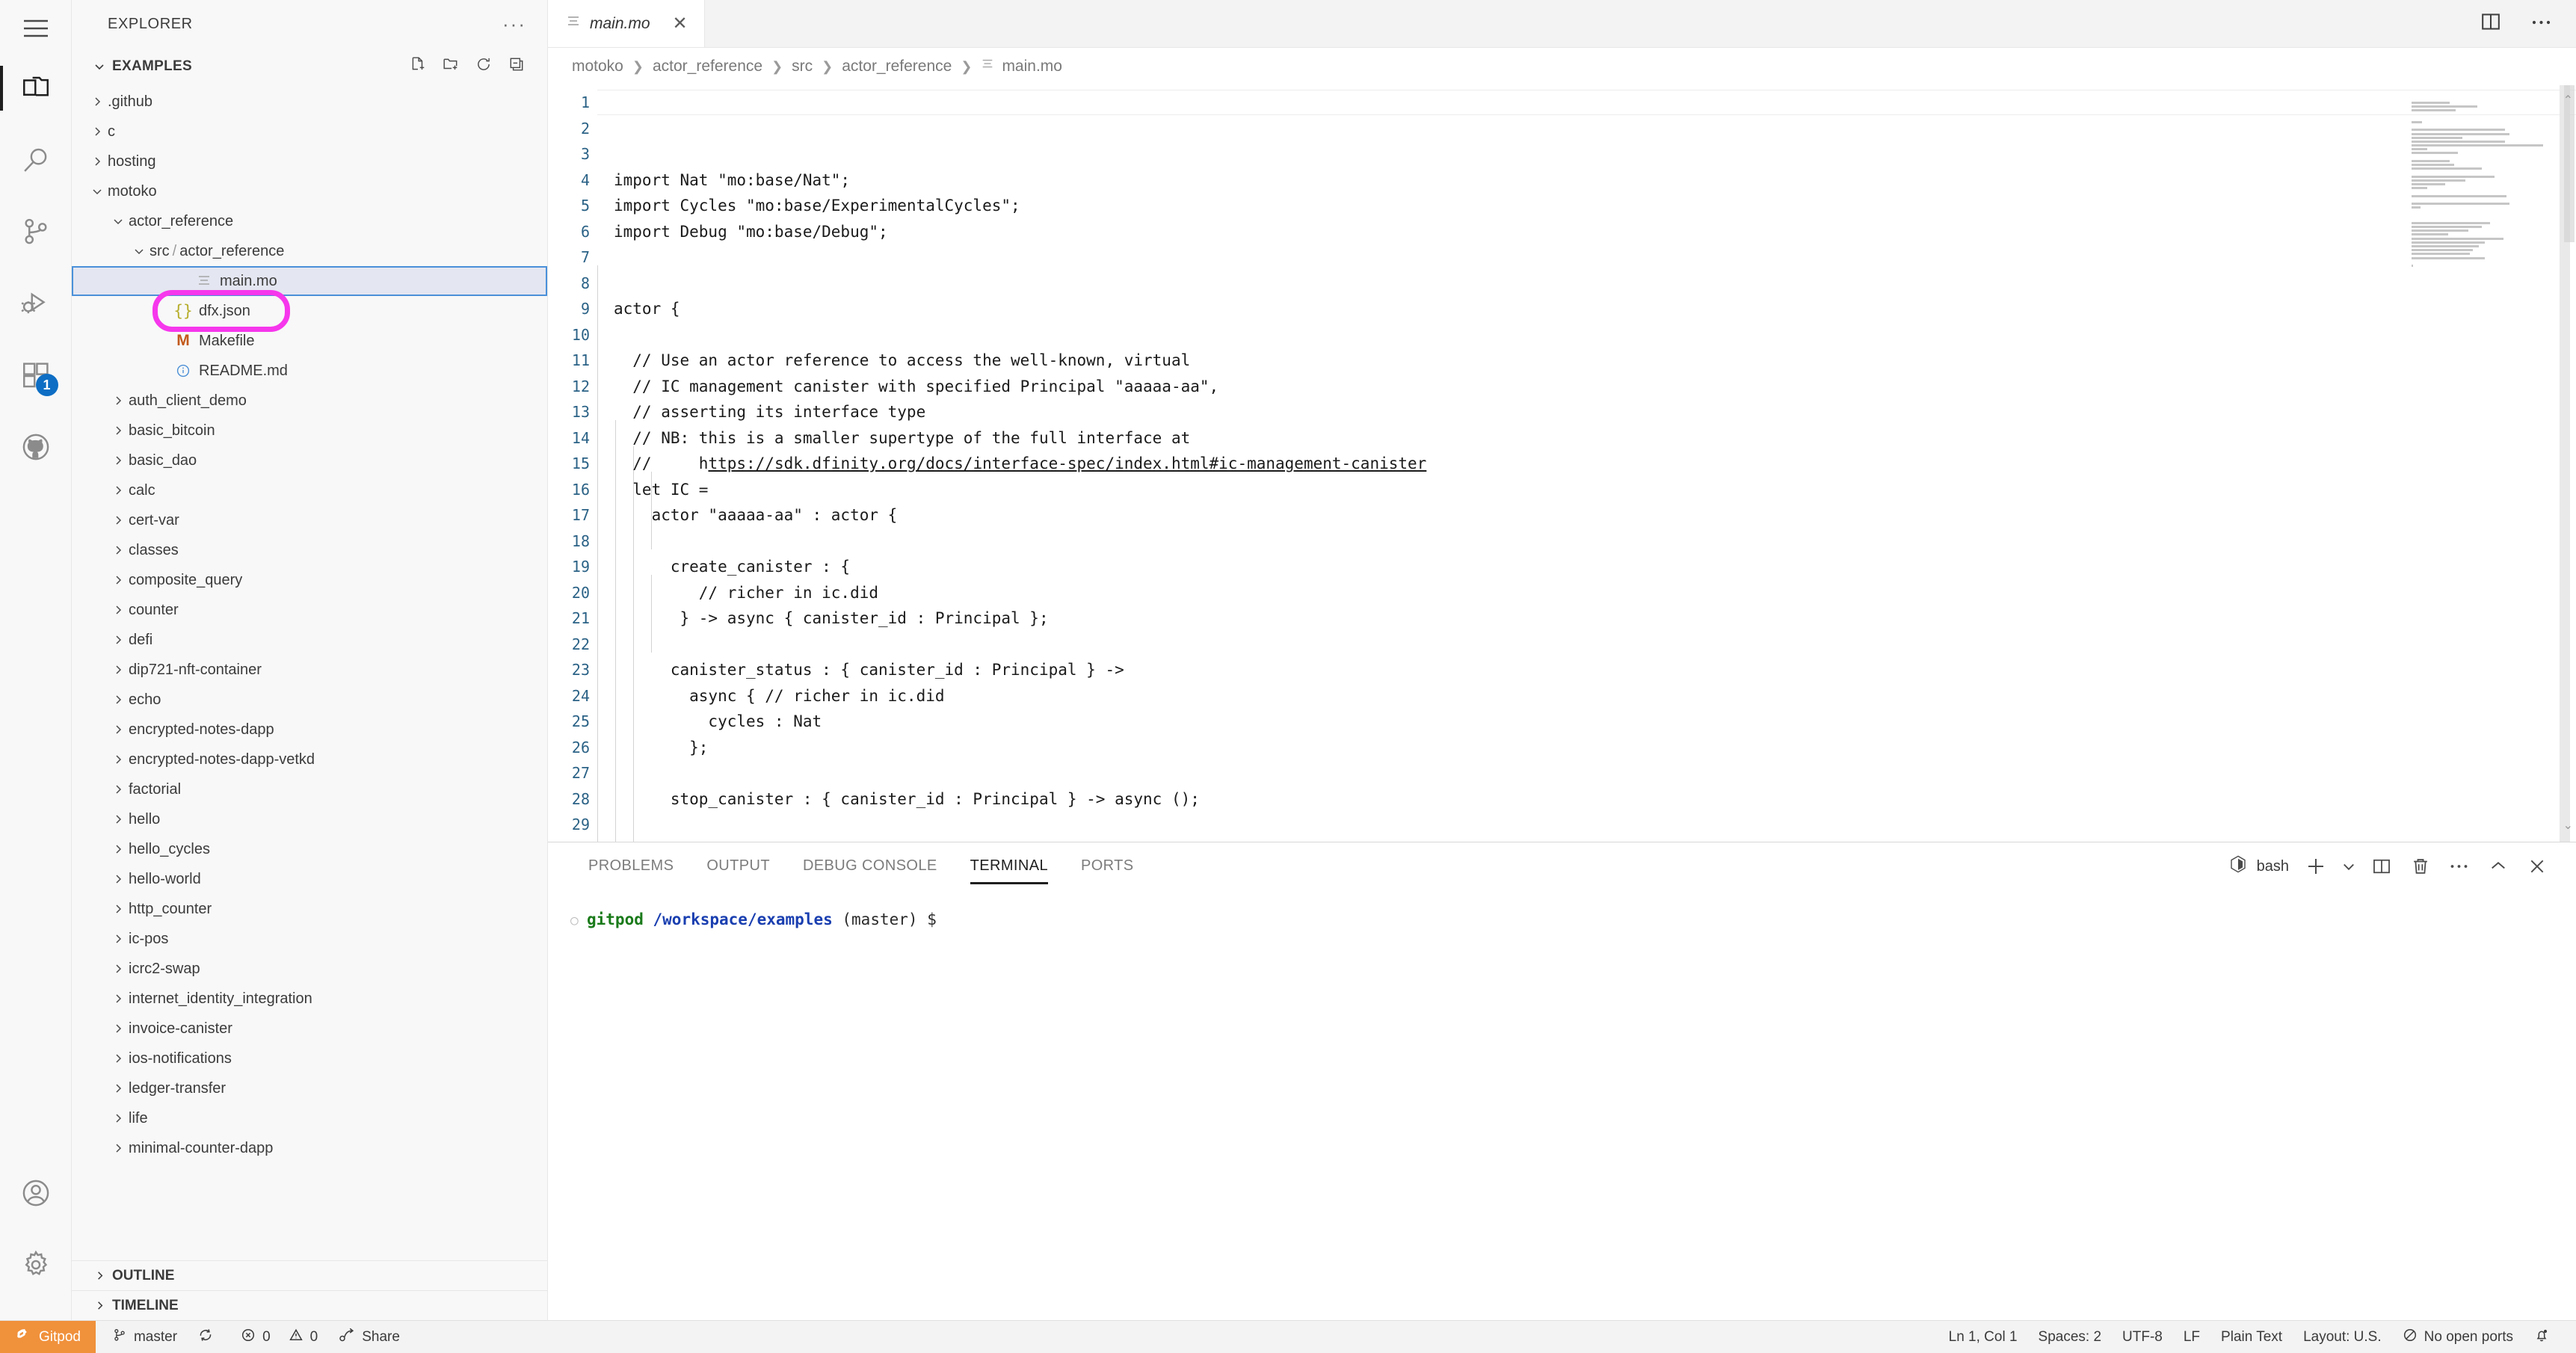 The image size is (2576, 1353). I want to click on folder-tree-item-calc: calc, so click(309, 490).